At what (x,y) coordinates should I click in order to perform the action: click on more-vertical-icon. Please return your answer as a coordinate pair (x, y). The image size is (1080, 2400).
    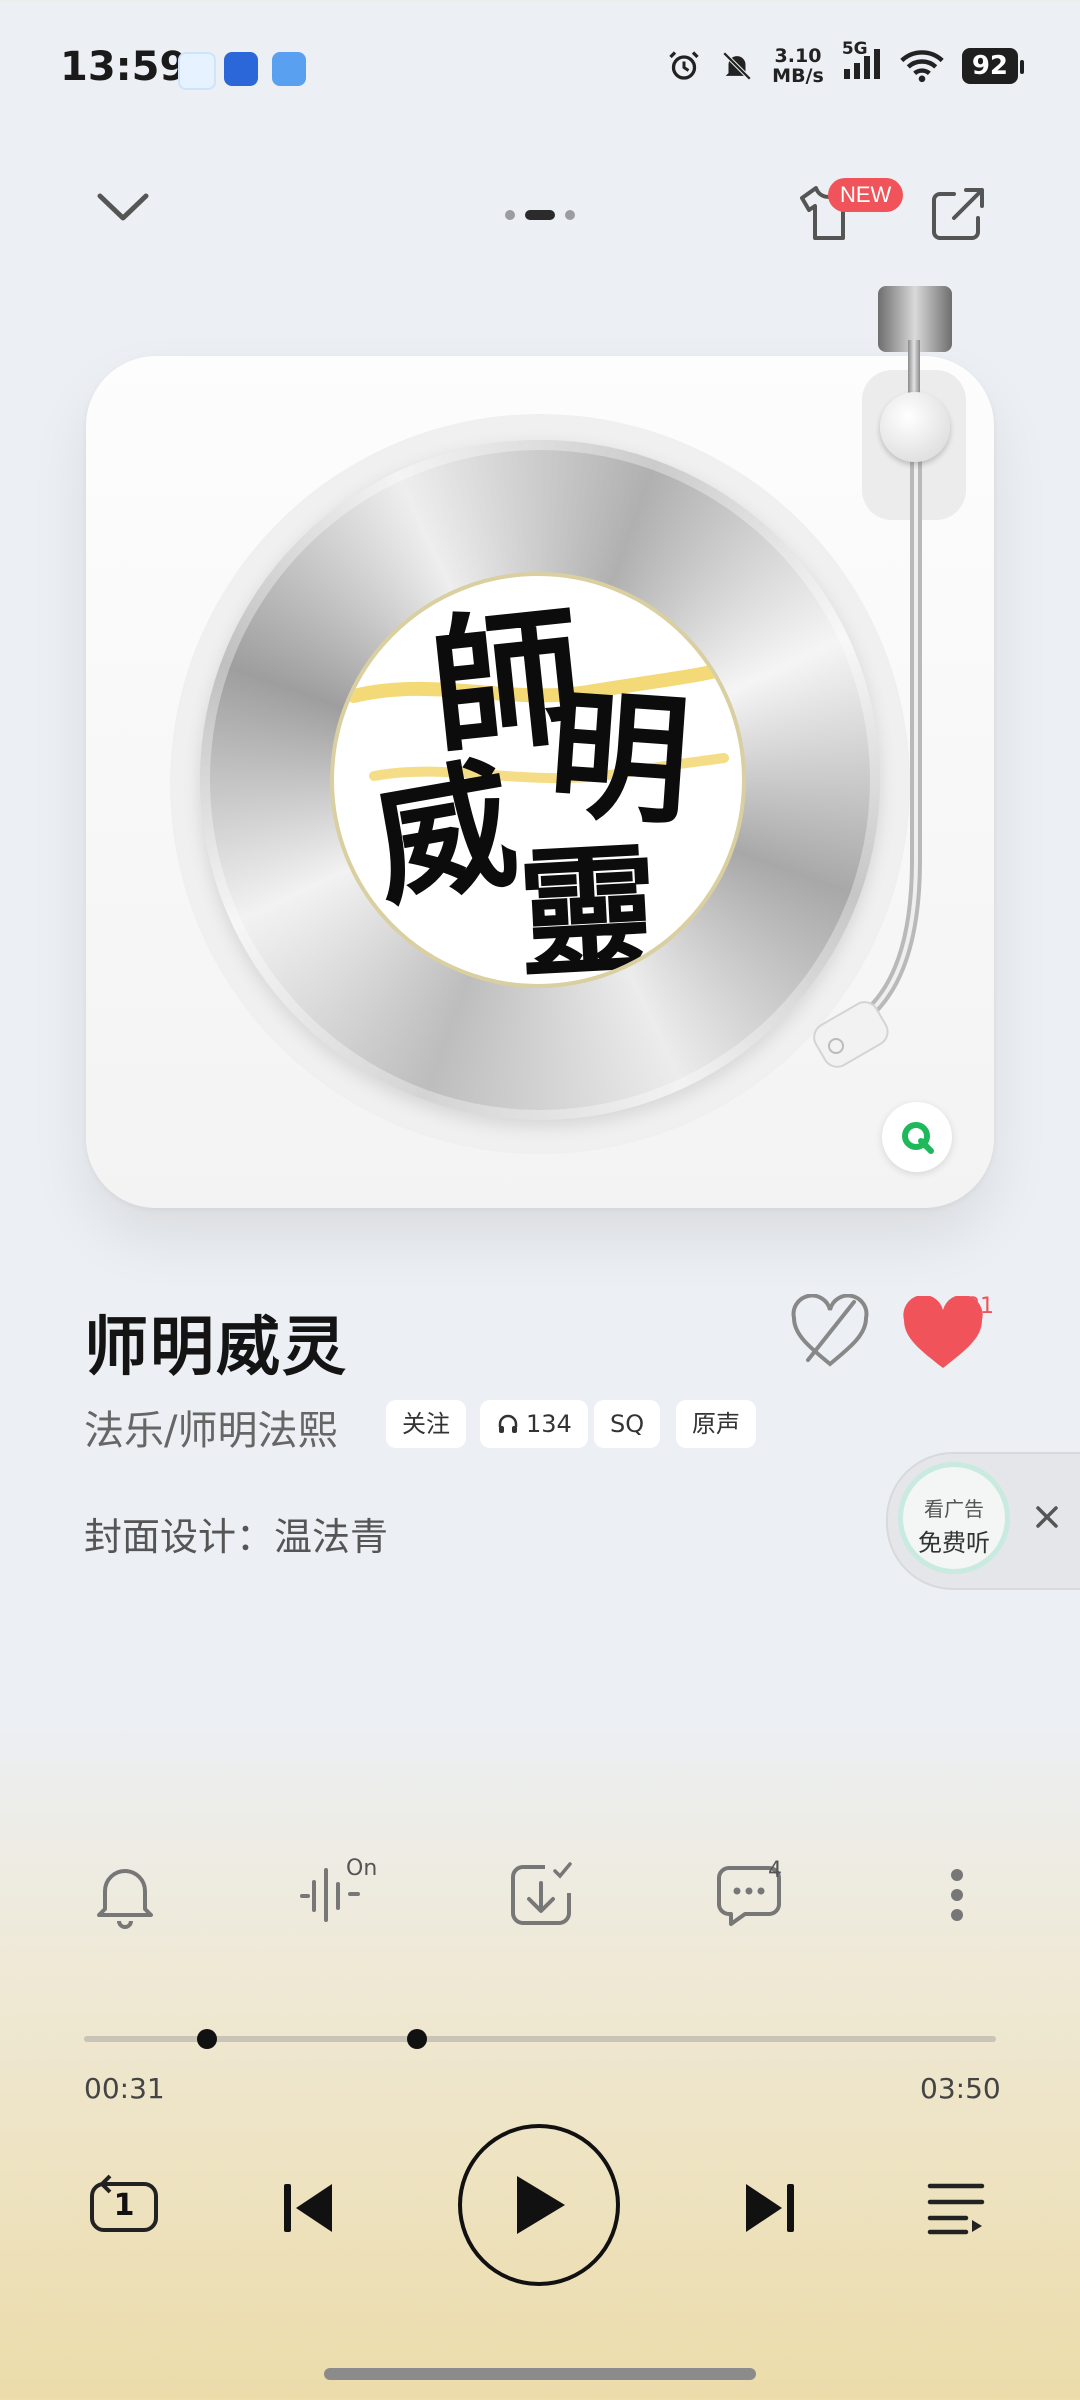
    Looking at the image, I should click on (957, 1895).